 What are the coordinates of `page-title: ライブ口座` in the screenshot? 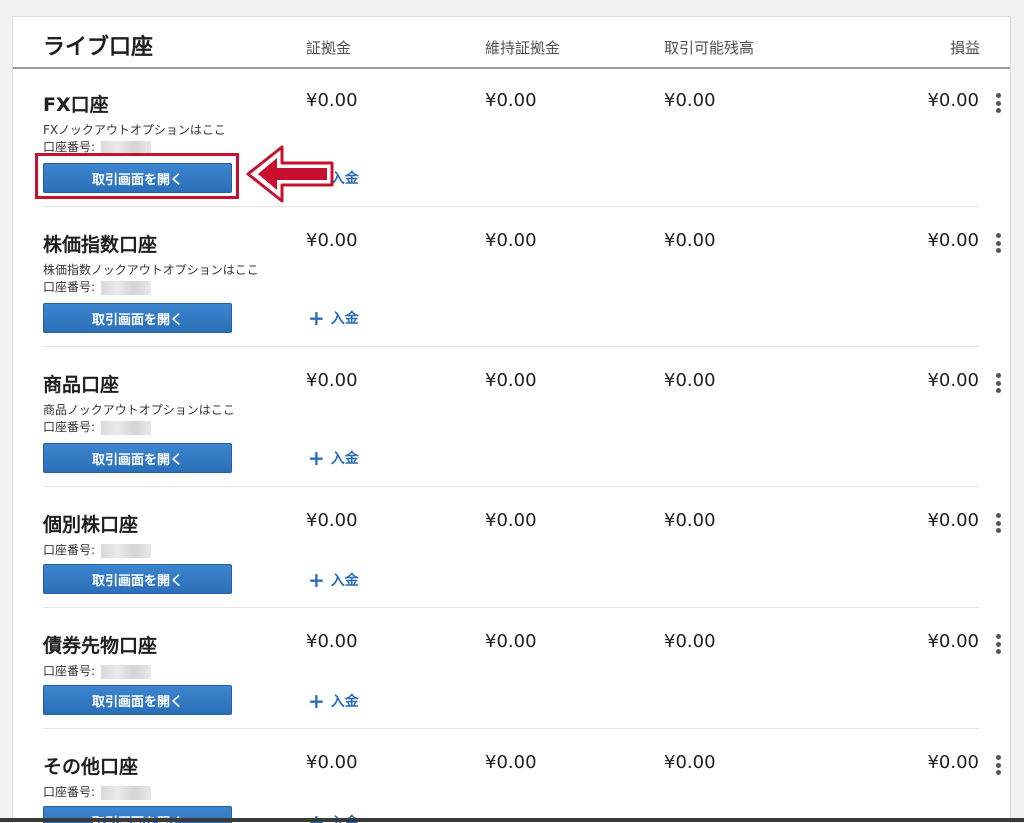 It's located at (98, 47).